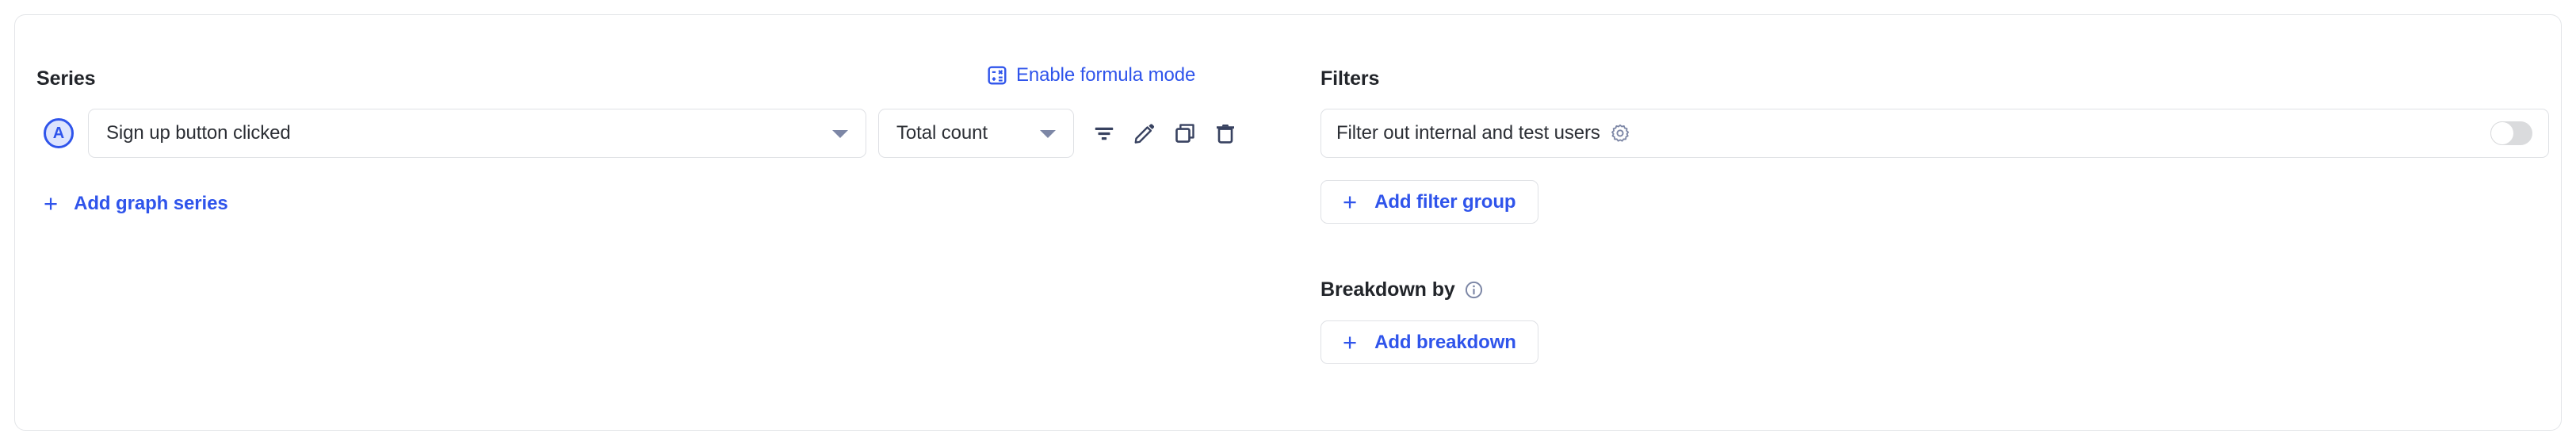  Describe the element at coordinates (1165, 133) in the screenshot. I see `series-action-buttons` at that location.